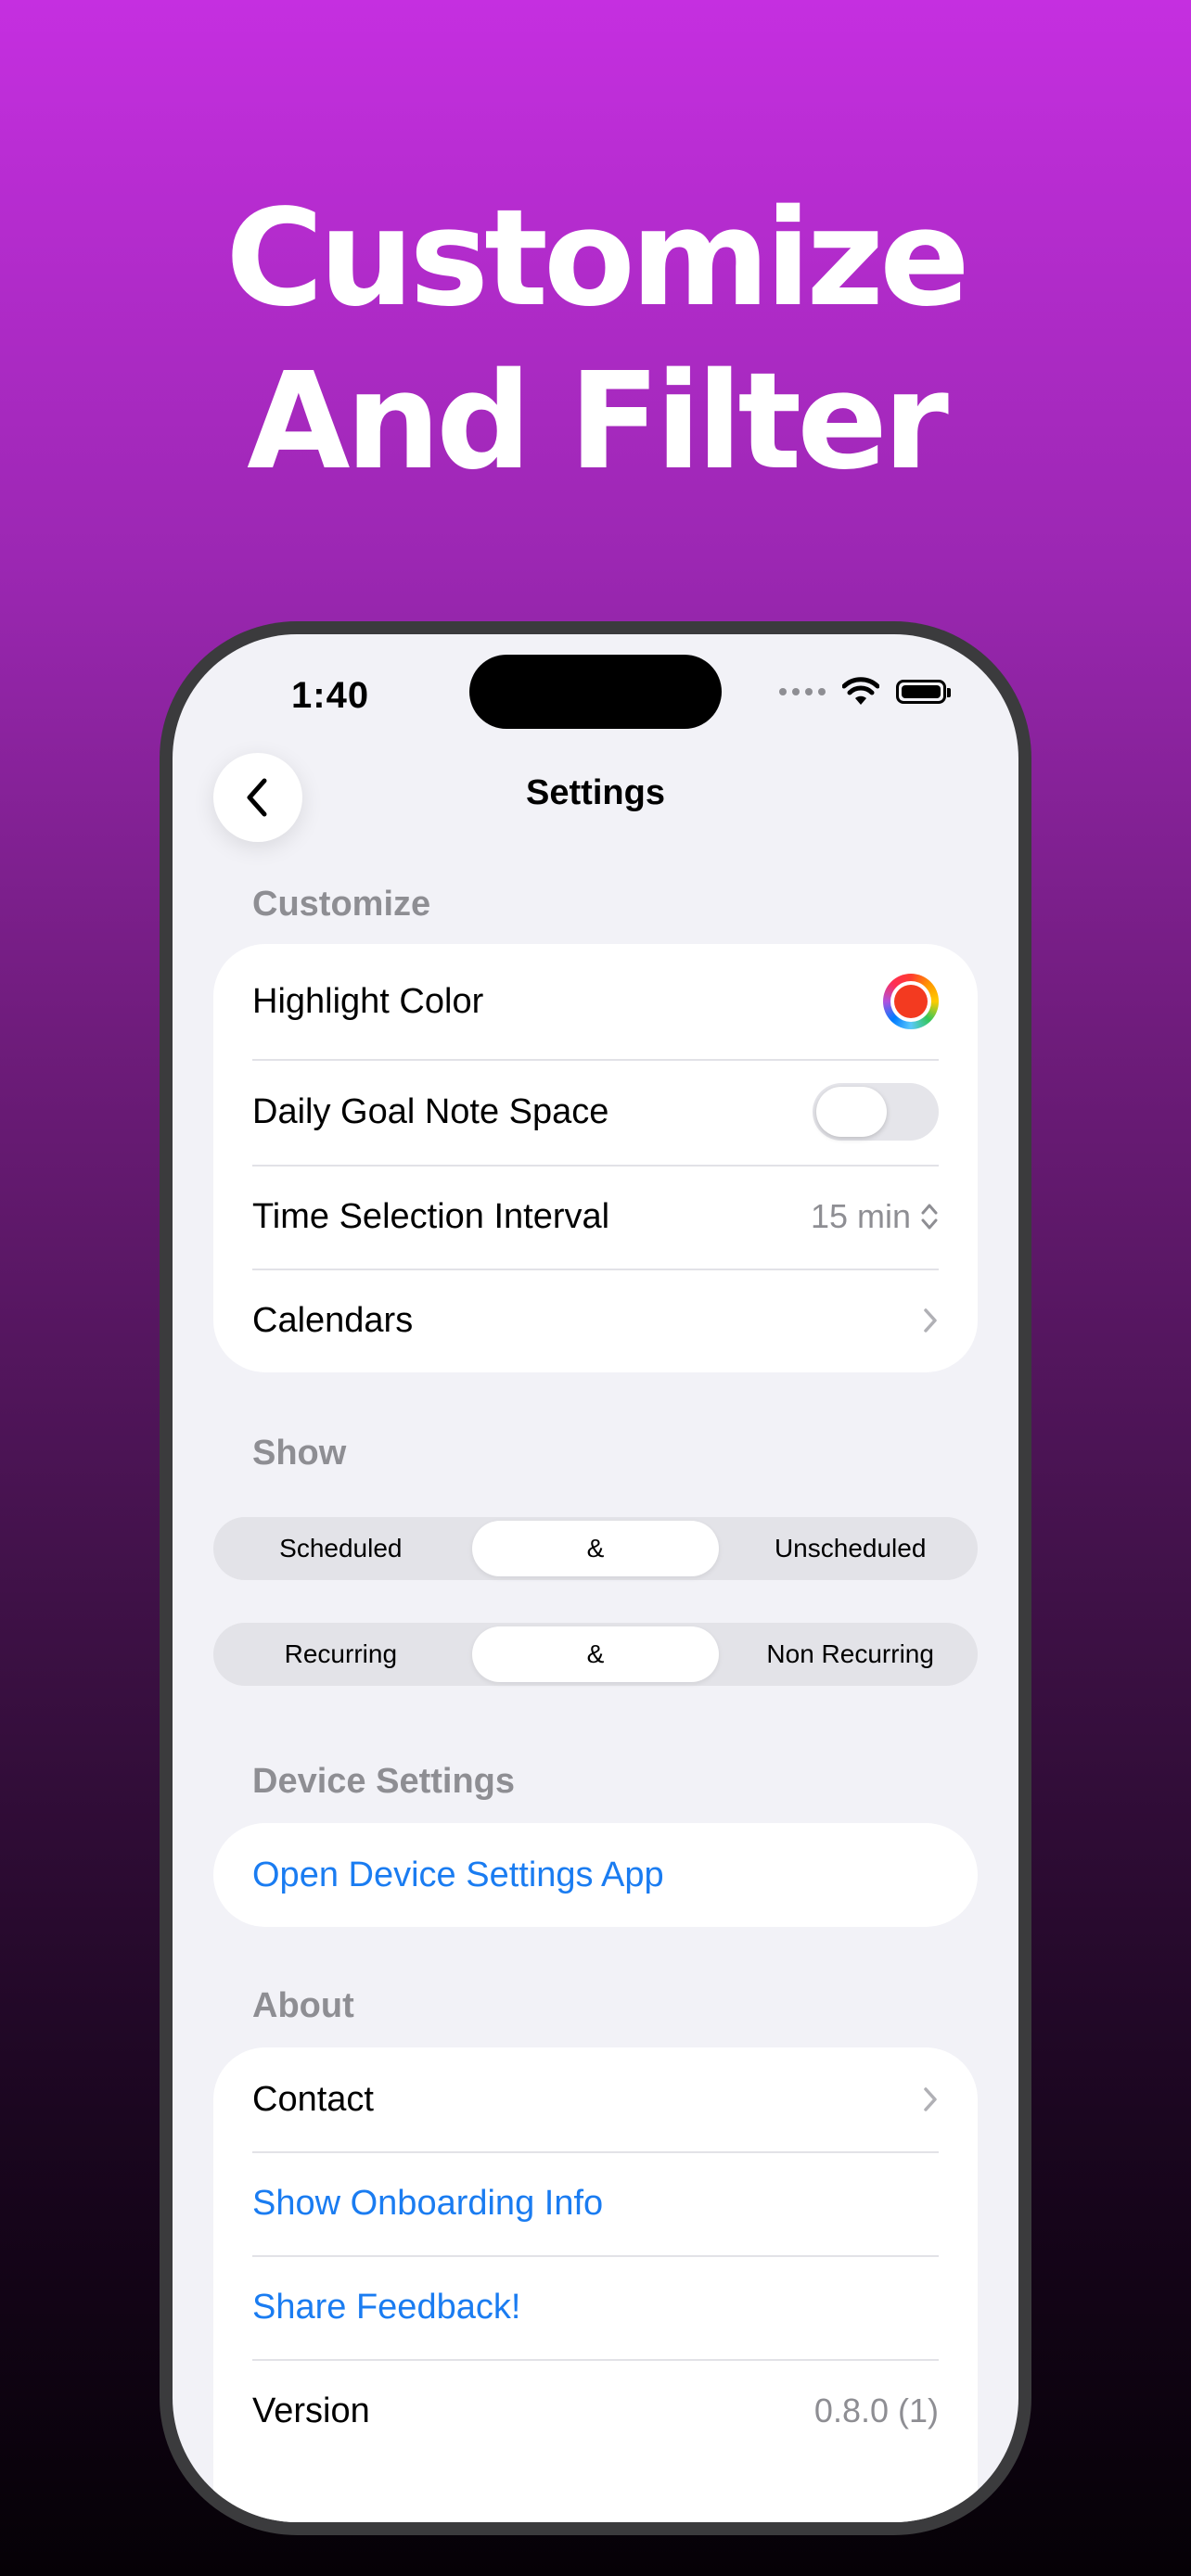 This screenshot has width=1191, height=2576. I want to click on onboarding-row: Show Onboarding Info, so click(595, 2203).